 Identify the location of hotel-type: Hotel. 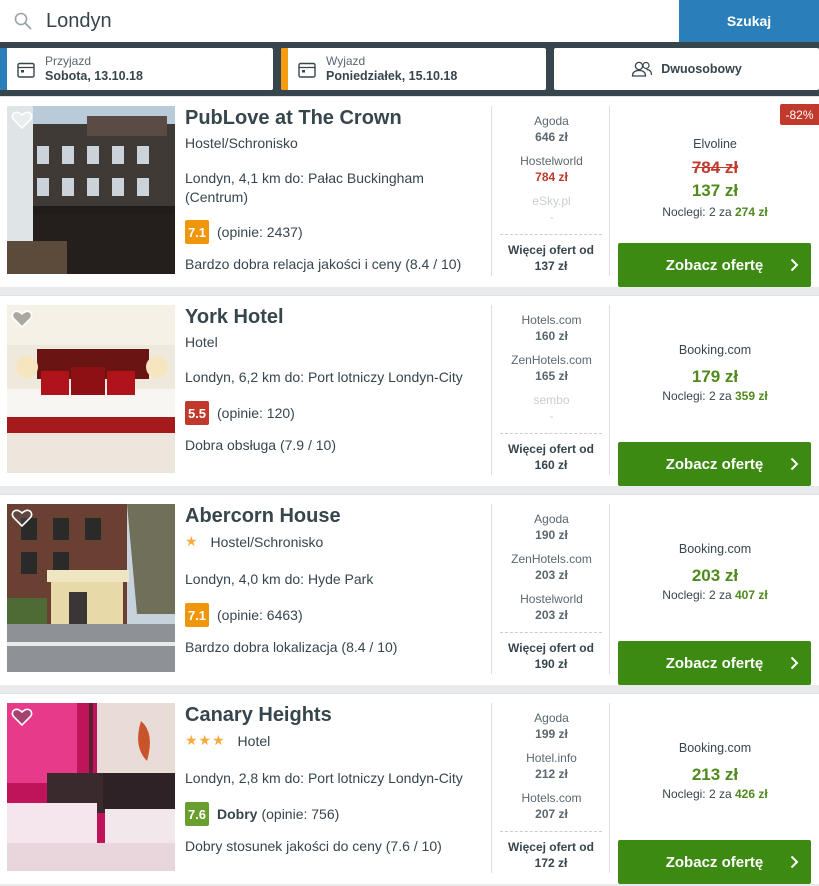
(201, 342).